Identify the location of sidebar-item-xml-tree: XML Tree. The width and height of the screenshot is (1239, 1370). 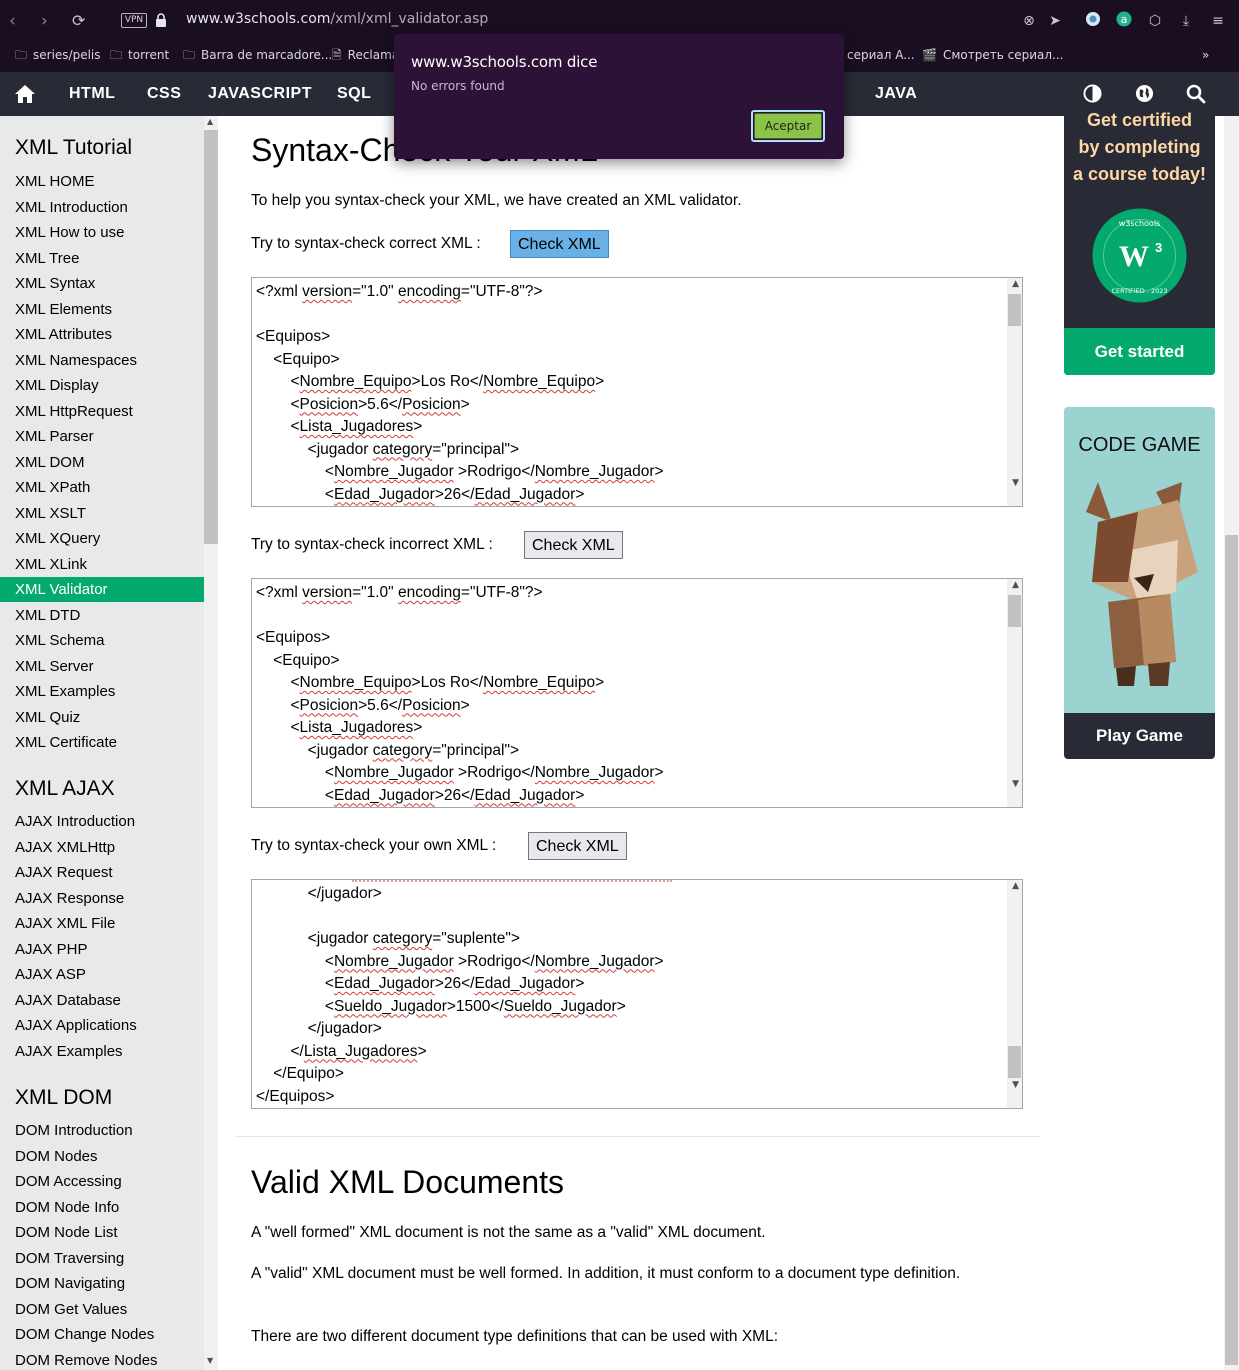
(47, 259).